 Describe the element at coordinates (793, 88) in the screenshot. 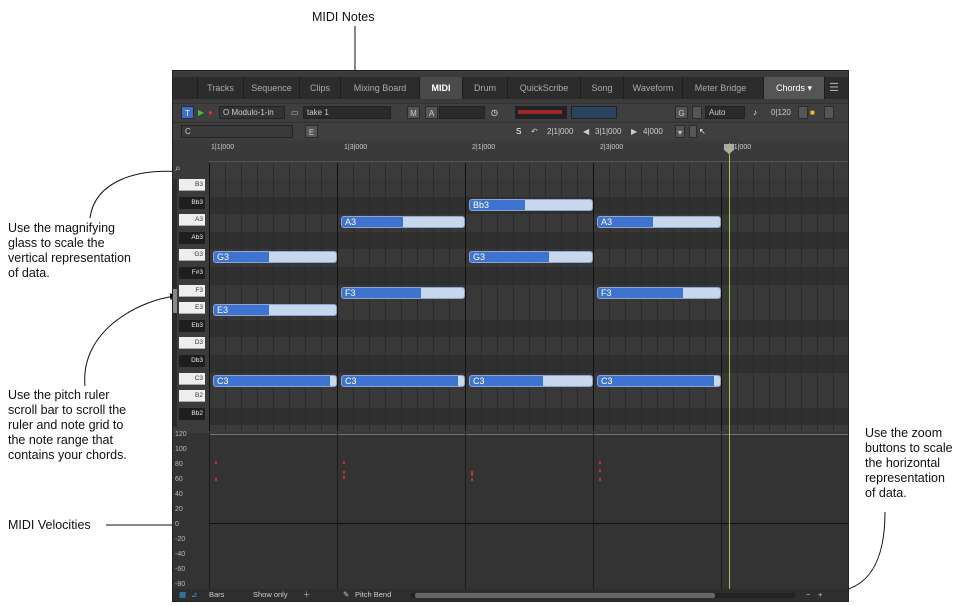

I see `tab-chords: Chords ▾` at that location.